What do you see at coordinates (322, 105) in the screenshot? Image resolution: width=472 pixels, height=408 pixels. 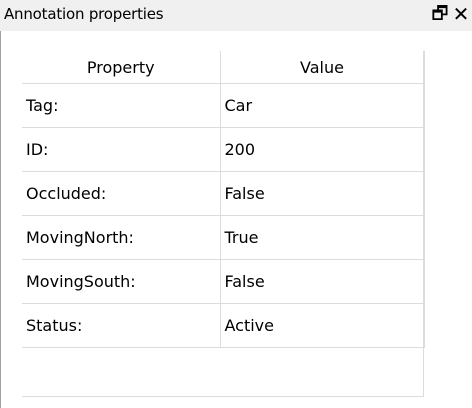 I see `property-value: Car` at bounding box center [322, 105].